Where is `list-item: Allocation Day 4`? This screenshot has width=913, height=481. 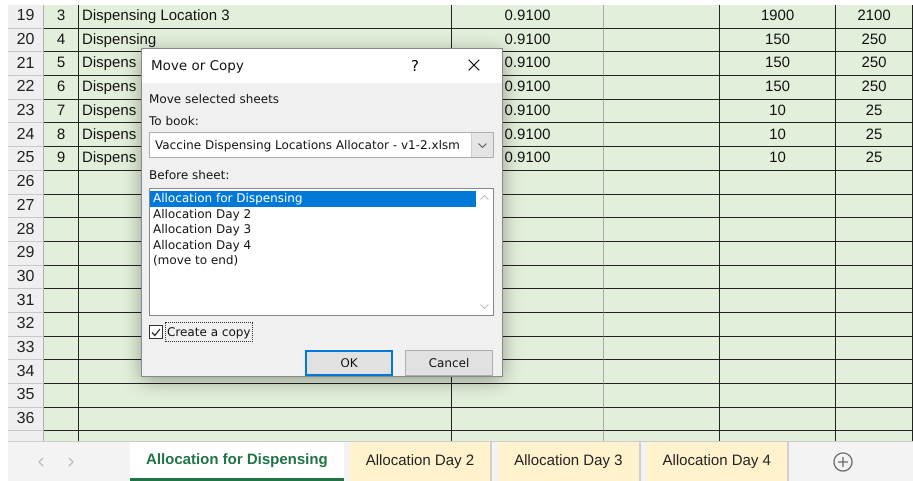 list-item: Allocation Day 4 is located at coordinates (313, 245).